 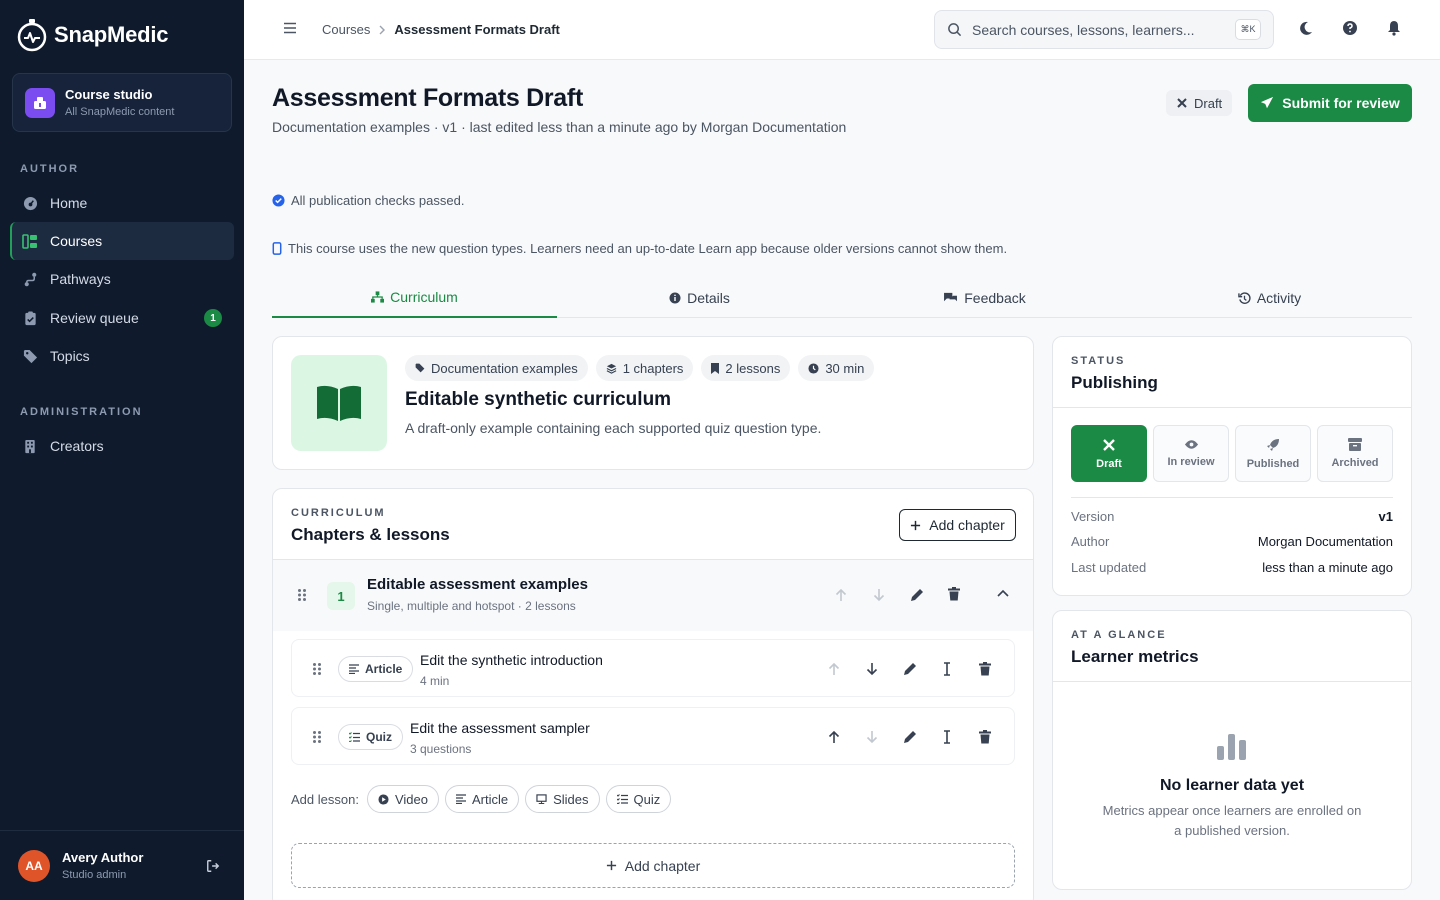 What do you see at coordinates (1093, 516) in the screenshot?
I see `meta-key: Version` at bounding box center [1093, 516].